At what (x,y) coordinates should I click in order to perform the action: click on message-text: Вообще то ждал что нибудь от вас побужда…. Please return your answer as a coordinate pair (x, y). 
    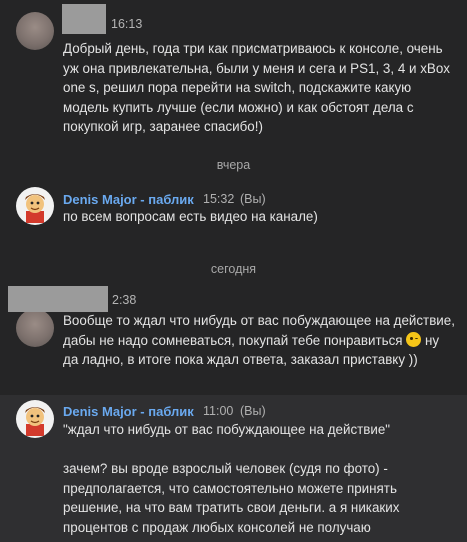
    Looking at the image, I should click on (260, 340).